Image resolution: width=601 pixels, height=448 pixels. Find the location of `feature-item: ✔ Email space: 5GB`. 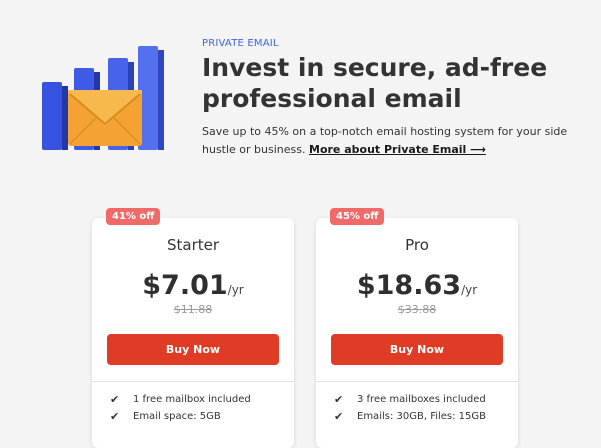

feature-item: ✔ Email space: 5GB is located at coordinates (180, 416).